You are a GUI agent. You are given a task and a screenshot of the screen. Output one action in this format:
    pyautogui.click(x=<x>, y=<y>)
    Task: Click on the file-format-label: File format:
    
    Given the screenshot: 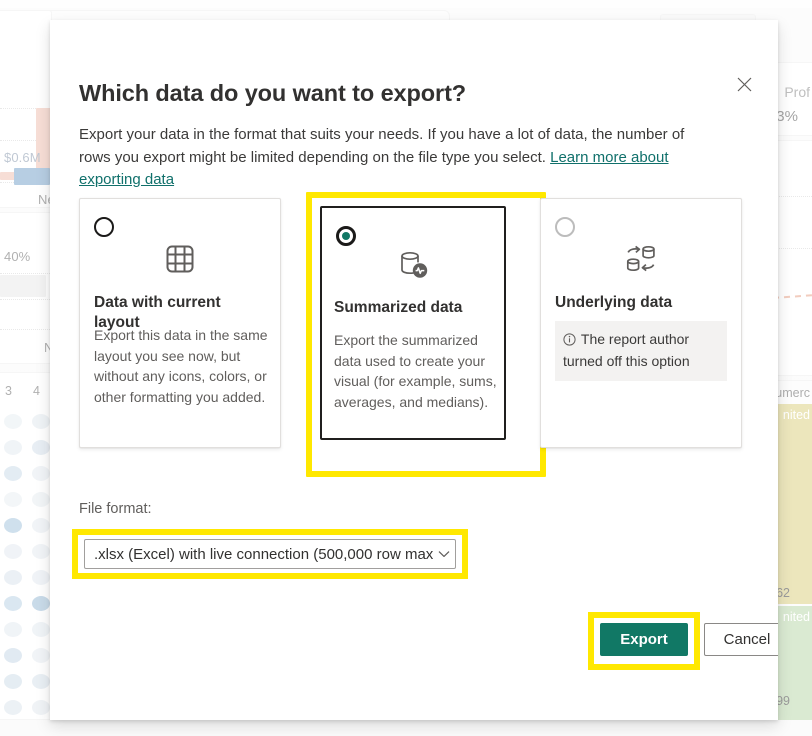 What is the action you would take?
    pyautogui.click(x=115, y=509)
    